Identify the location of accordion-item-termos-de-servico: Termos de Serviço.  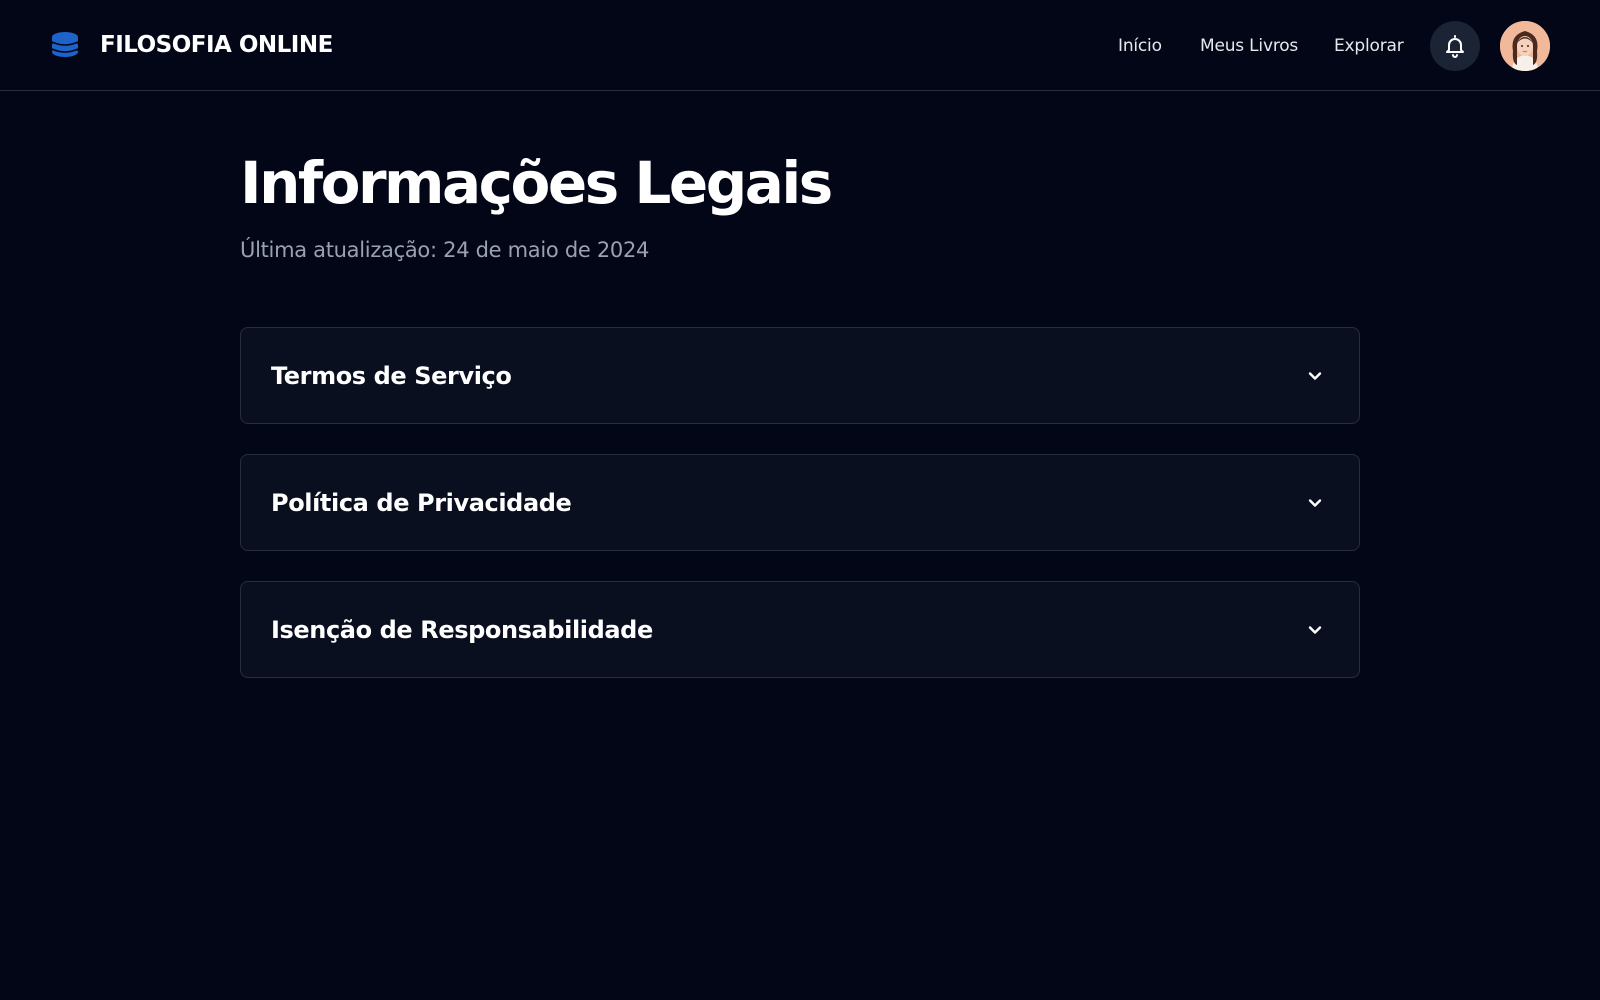
(800, 375).